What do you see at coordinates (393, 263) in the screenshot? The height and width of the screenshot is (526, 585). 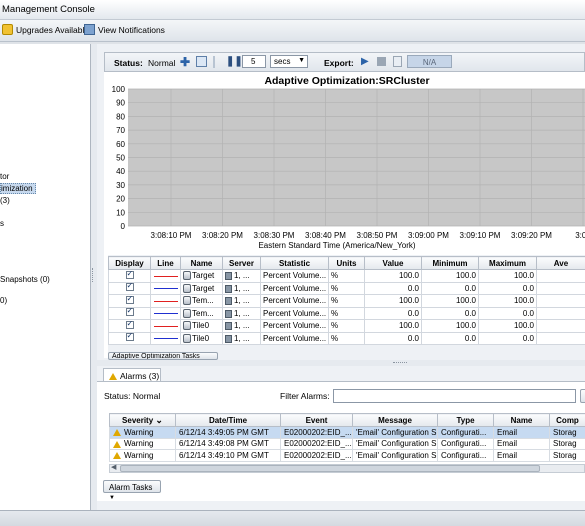 I see `col-value: Value` at bounding box center [393, 263].